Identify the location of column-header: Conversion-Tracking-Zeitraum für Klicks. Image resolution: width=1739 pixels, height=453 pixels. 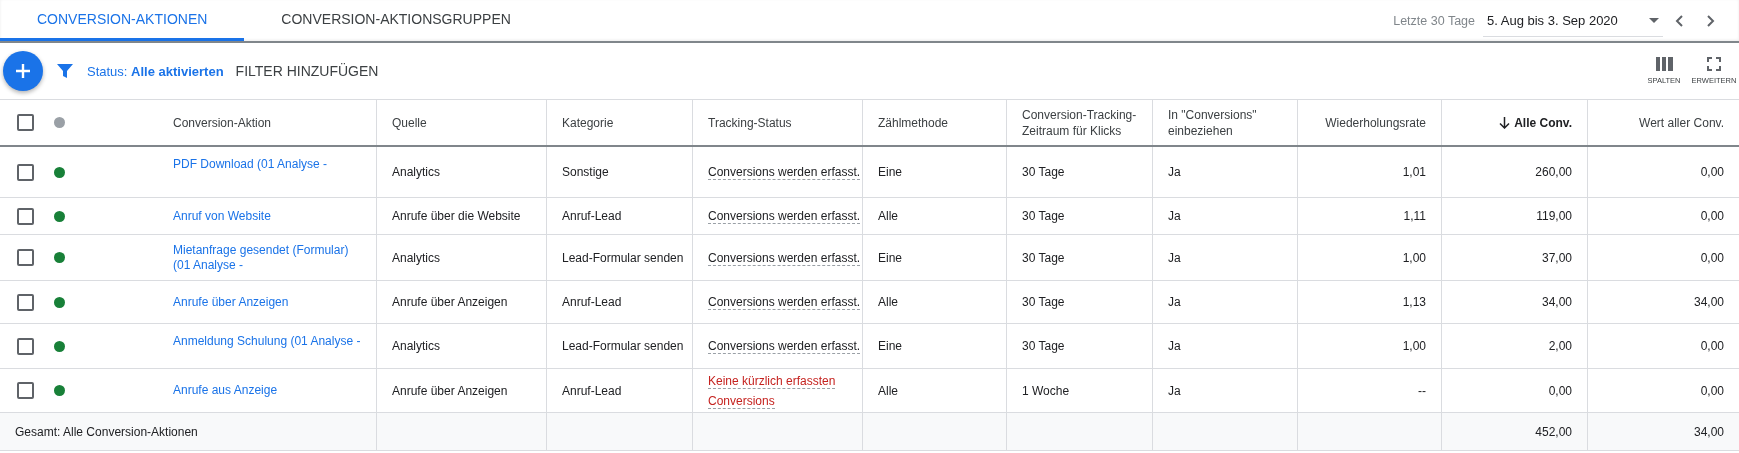
(1085, 122).